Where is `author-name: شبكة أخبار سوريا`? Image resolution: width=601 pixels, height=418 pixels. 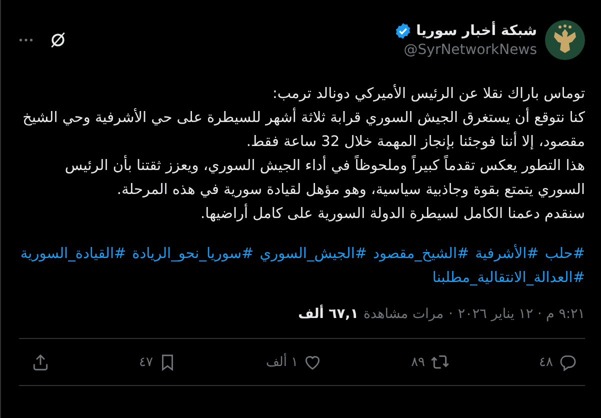
author-name: شبكة أخبار سوريا is located at coordinates (476, 31).